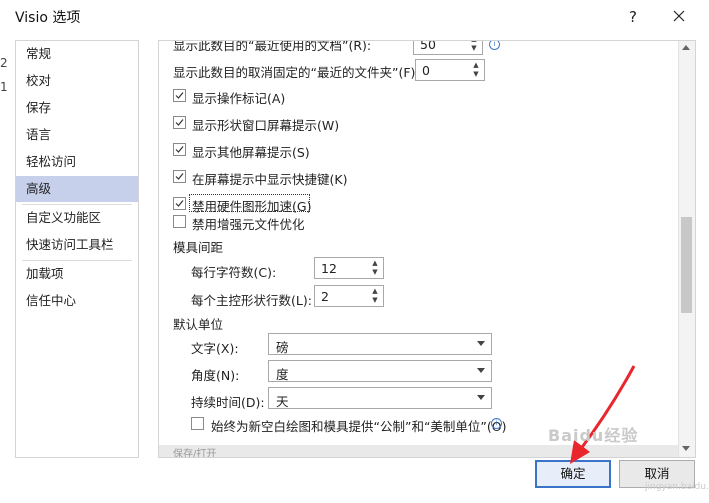 The width and height of the screenshot is (709, 503). I want to click on sidebar-item-quick-access-toolbar: 快速访问工具栏, so click(77, 245).